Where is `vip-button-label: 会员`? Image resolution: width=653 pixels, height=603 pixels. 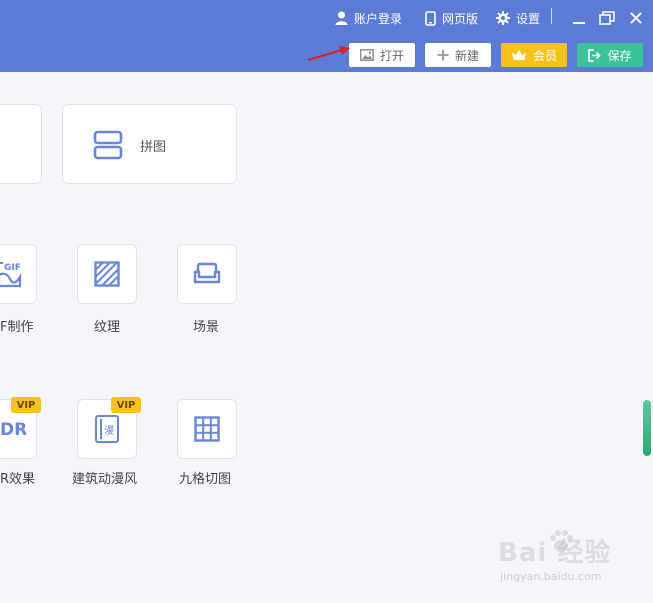
vip-button-label: 会员 is located at coordinates (544, 55).